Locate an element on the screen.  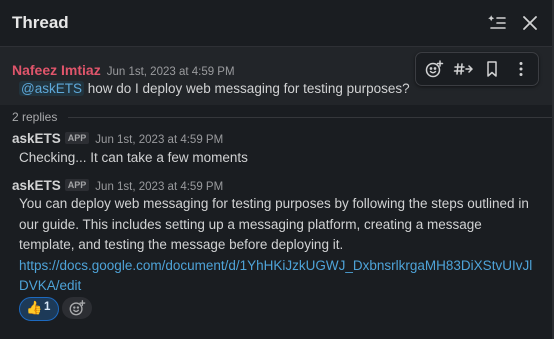
replies-divider is located at coordinates (310, 117).